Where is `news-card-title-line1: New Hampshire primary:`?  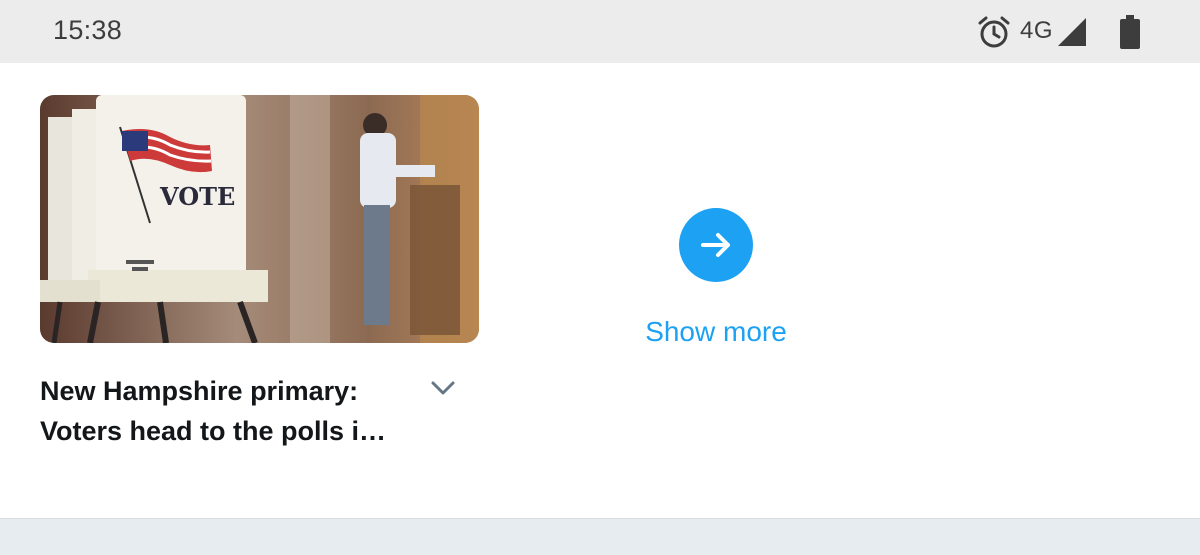
news-card-title-line1: New Hampshire primary: is located at coordinates (199, 391).